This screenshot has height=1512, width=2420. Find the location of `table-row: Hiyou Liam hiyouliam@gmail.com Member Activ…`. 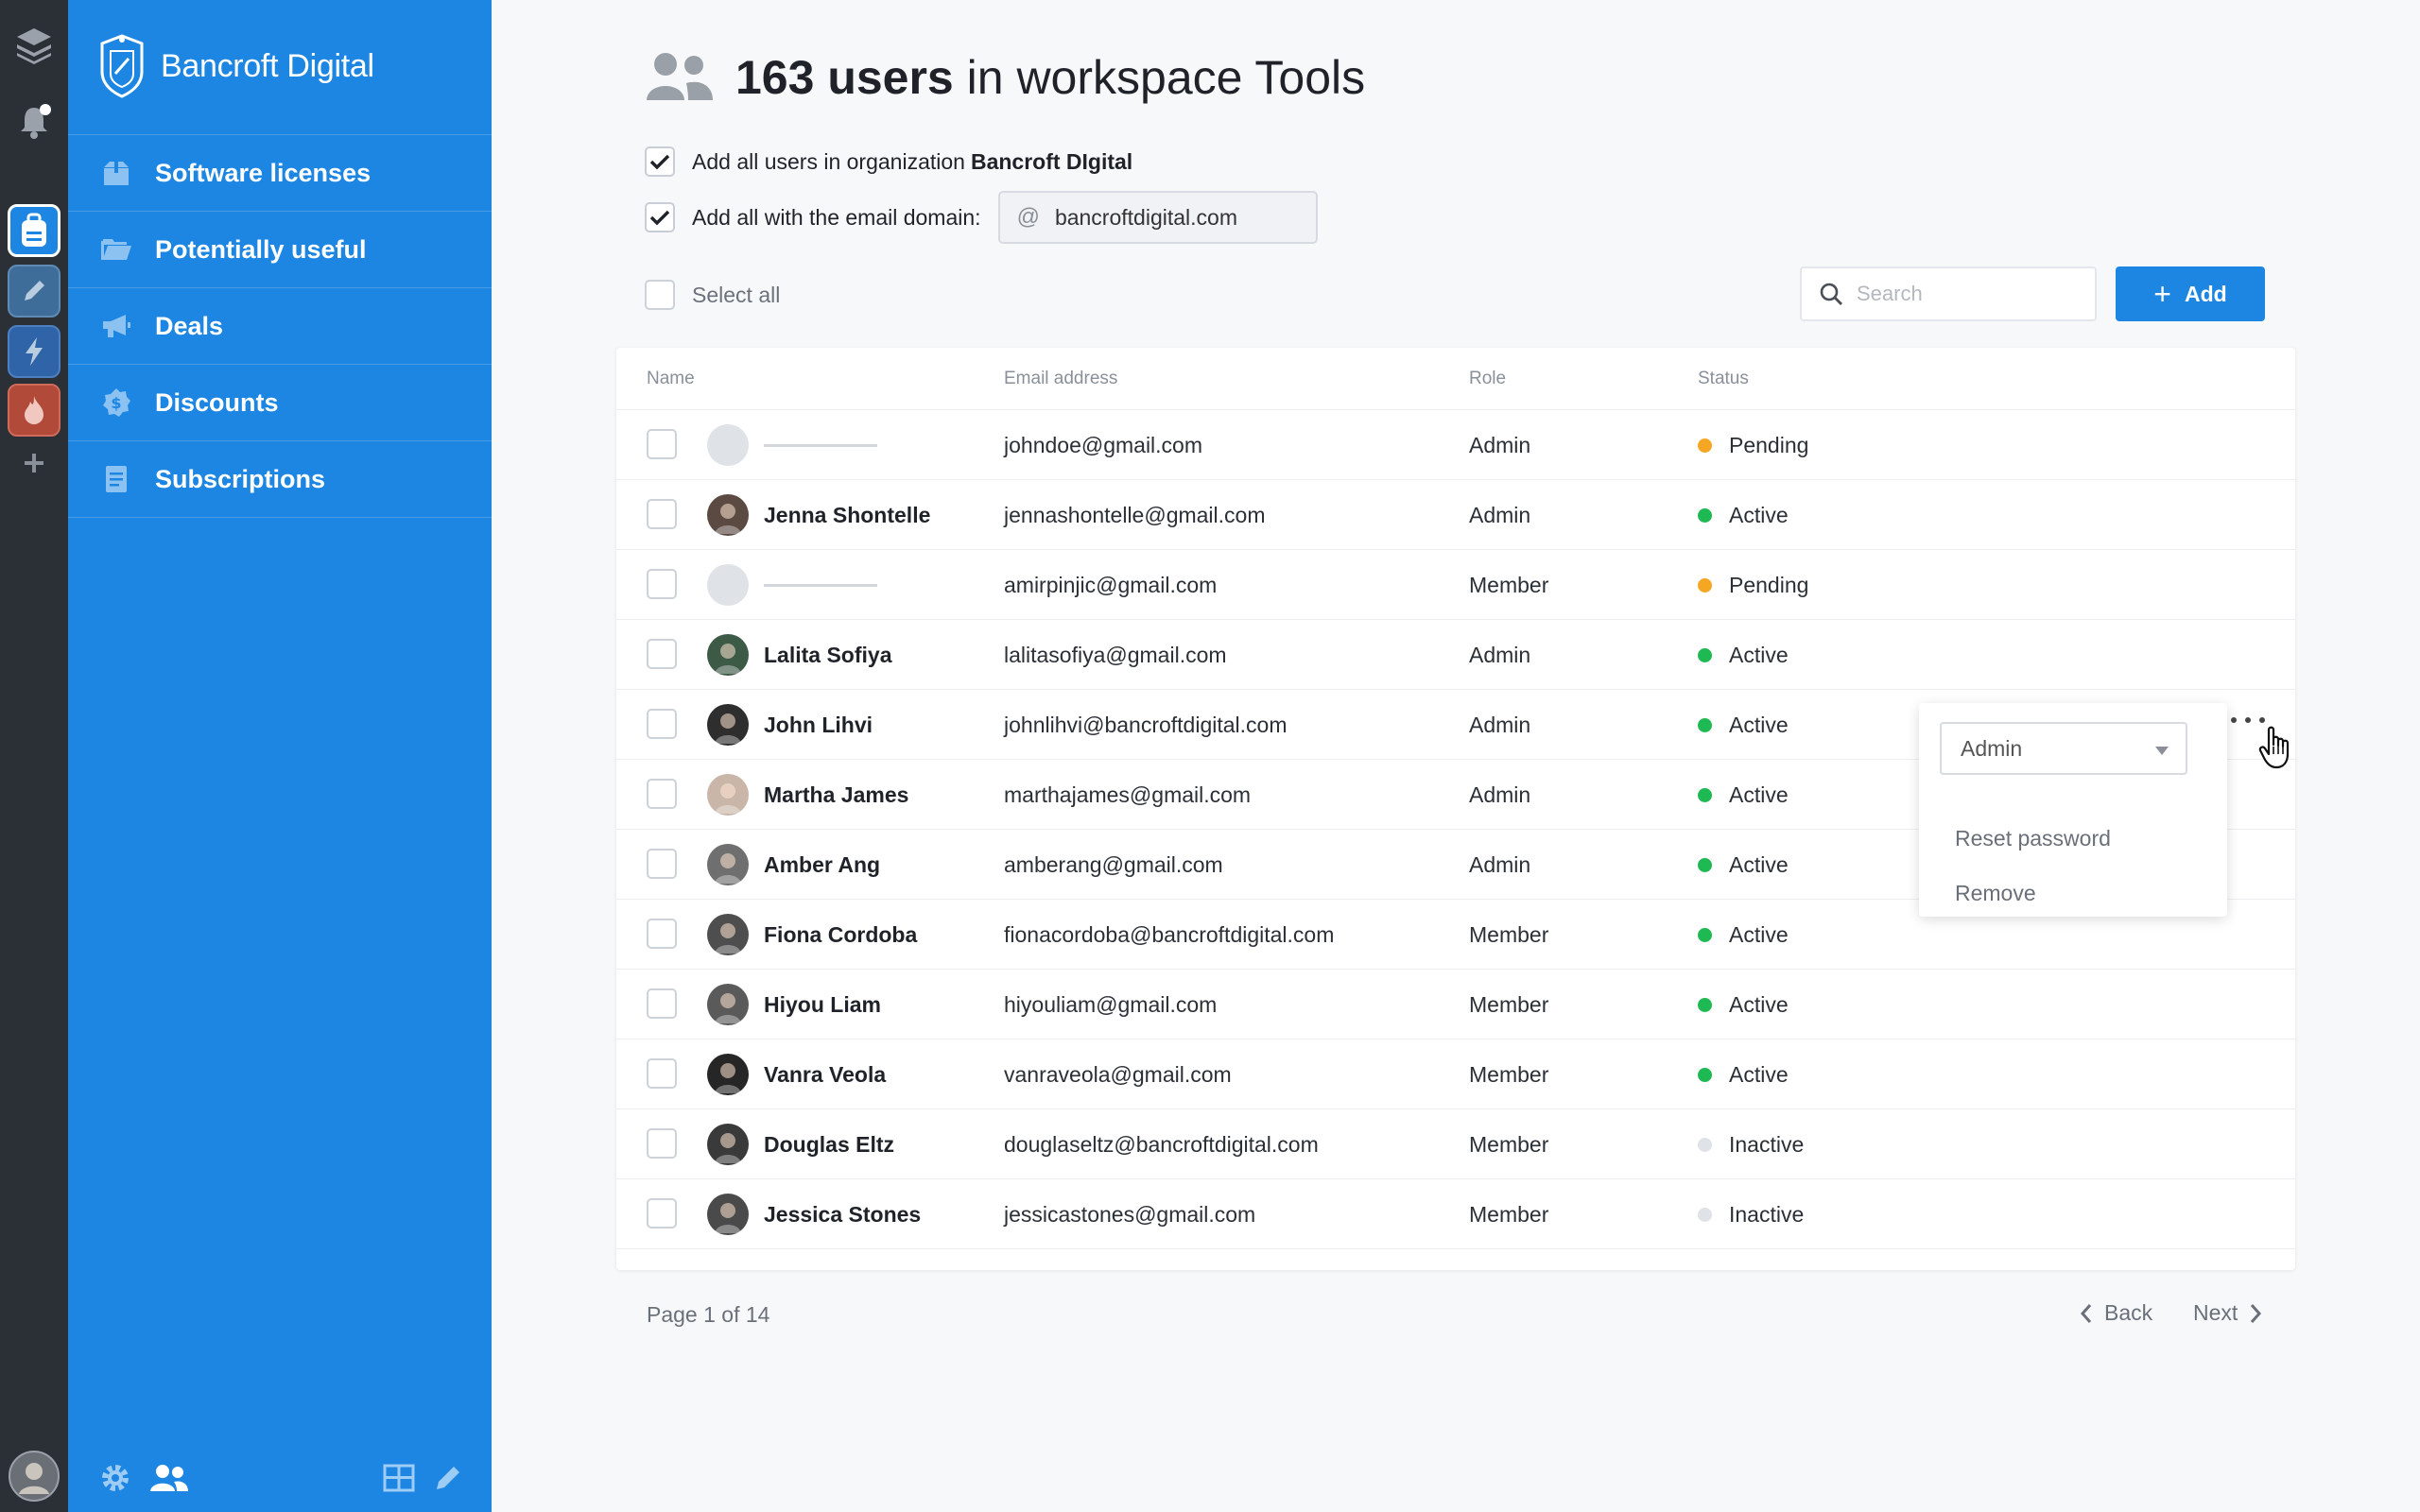

table-row: Hiyou Liam hiyouliam@gmail.com Member Activ… is located at coordinates (1455, 1005).